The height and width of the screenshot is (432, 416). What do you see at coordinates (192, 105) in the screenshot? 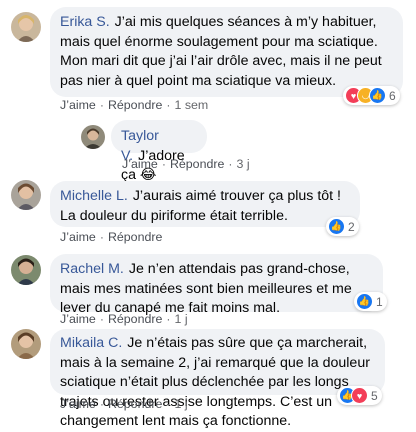
I see `comment-time: 1 sem` at bounding box center [192, 105].